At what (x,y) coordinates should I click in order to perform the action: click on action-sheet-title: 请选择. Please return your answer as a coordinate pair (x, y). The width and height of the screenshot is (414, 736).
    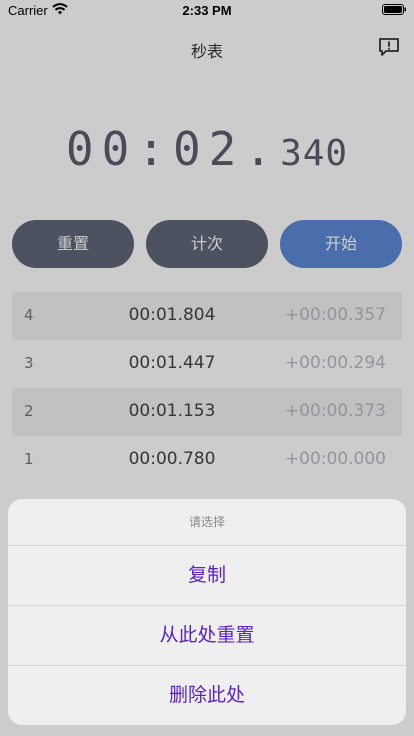
    Looking at the image, I should click on (207, 522).